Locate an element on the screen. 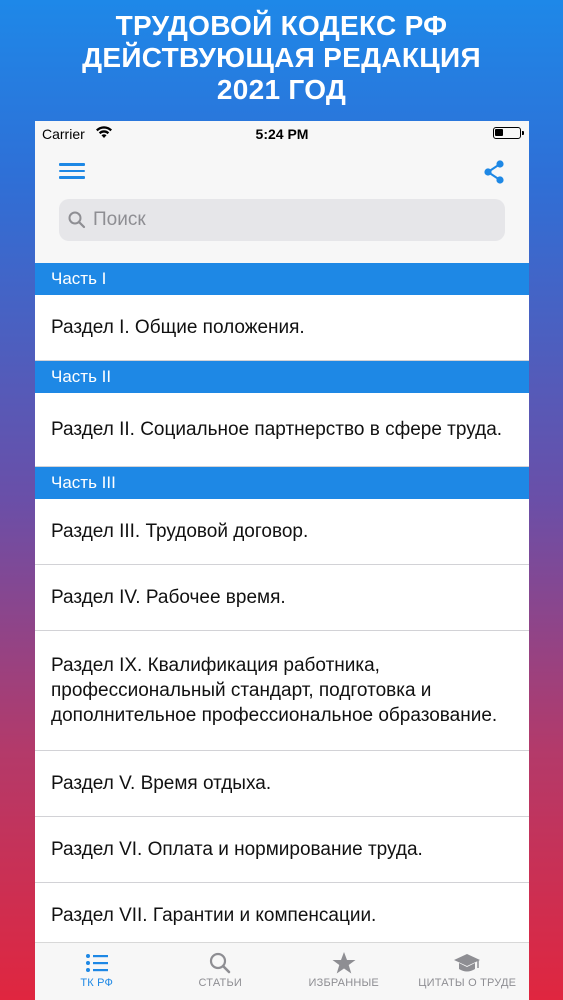 The height and width of the screenshot is (1000, 563). section-header: Часть III is located at coordinates (282, 483).